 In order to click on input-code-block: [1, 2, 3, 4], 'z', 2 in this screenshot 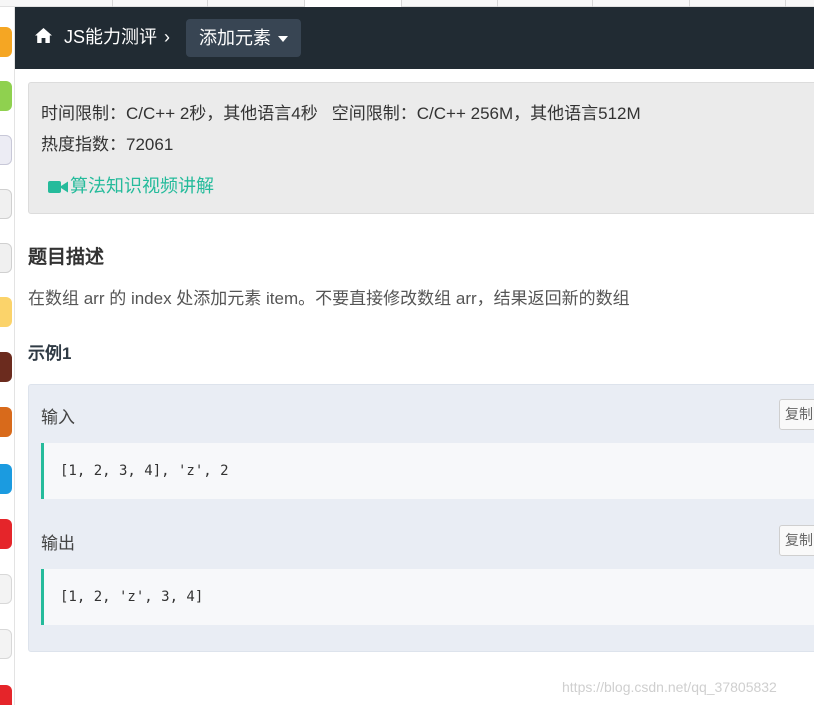, I will do `click(427, 471)`.